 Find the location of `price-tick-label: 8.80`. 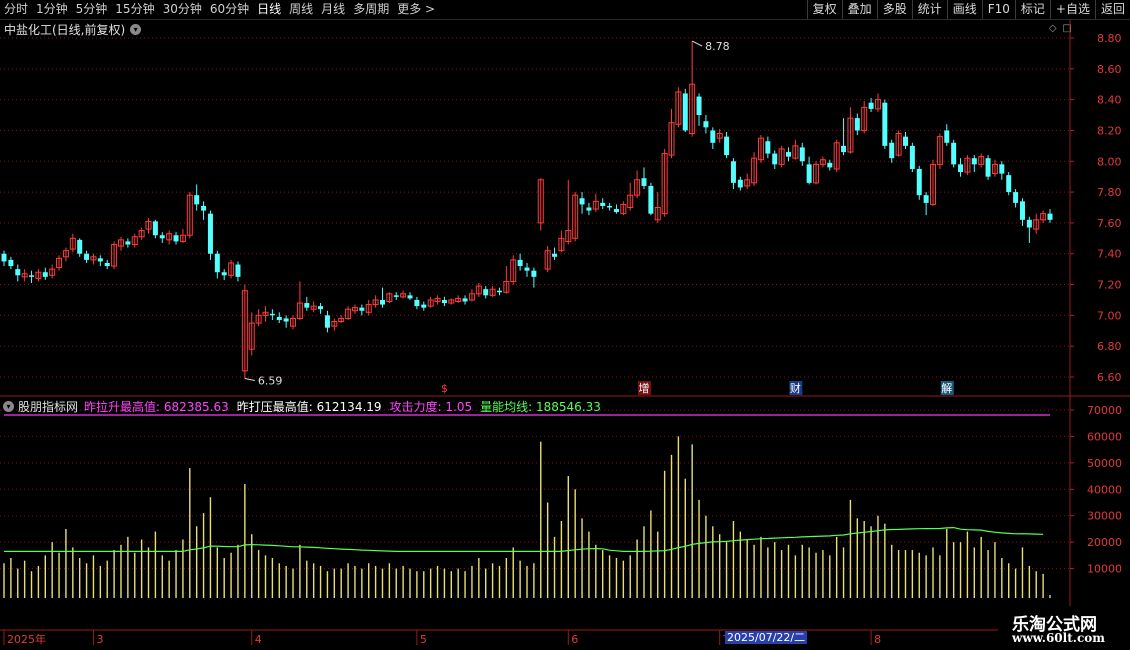

price-tick-label: 8.80 is located at coordinates (1109, 38).